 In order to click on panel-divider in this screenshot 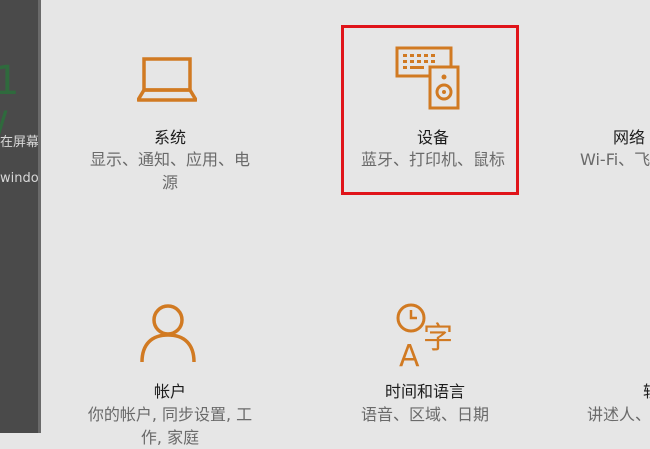, I will do `click(39, 216)`.